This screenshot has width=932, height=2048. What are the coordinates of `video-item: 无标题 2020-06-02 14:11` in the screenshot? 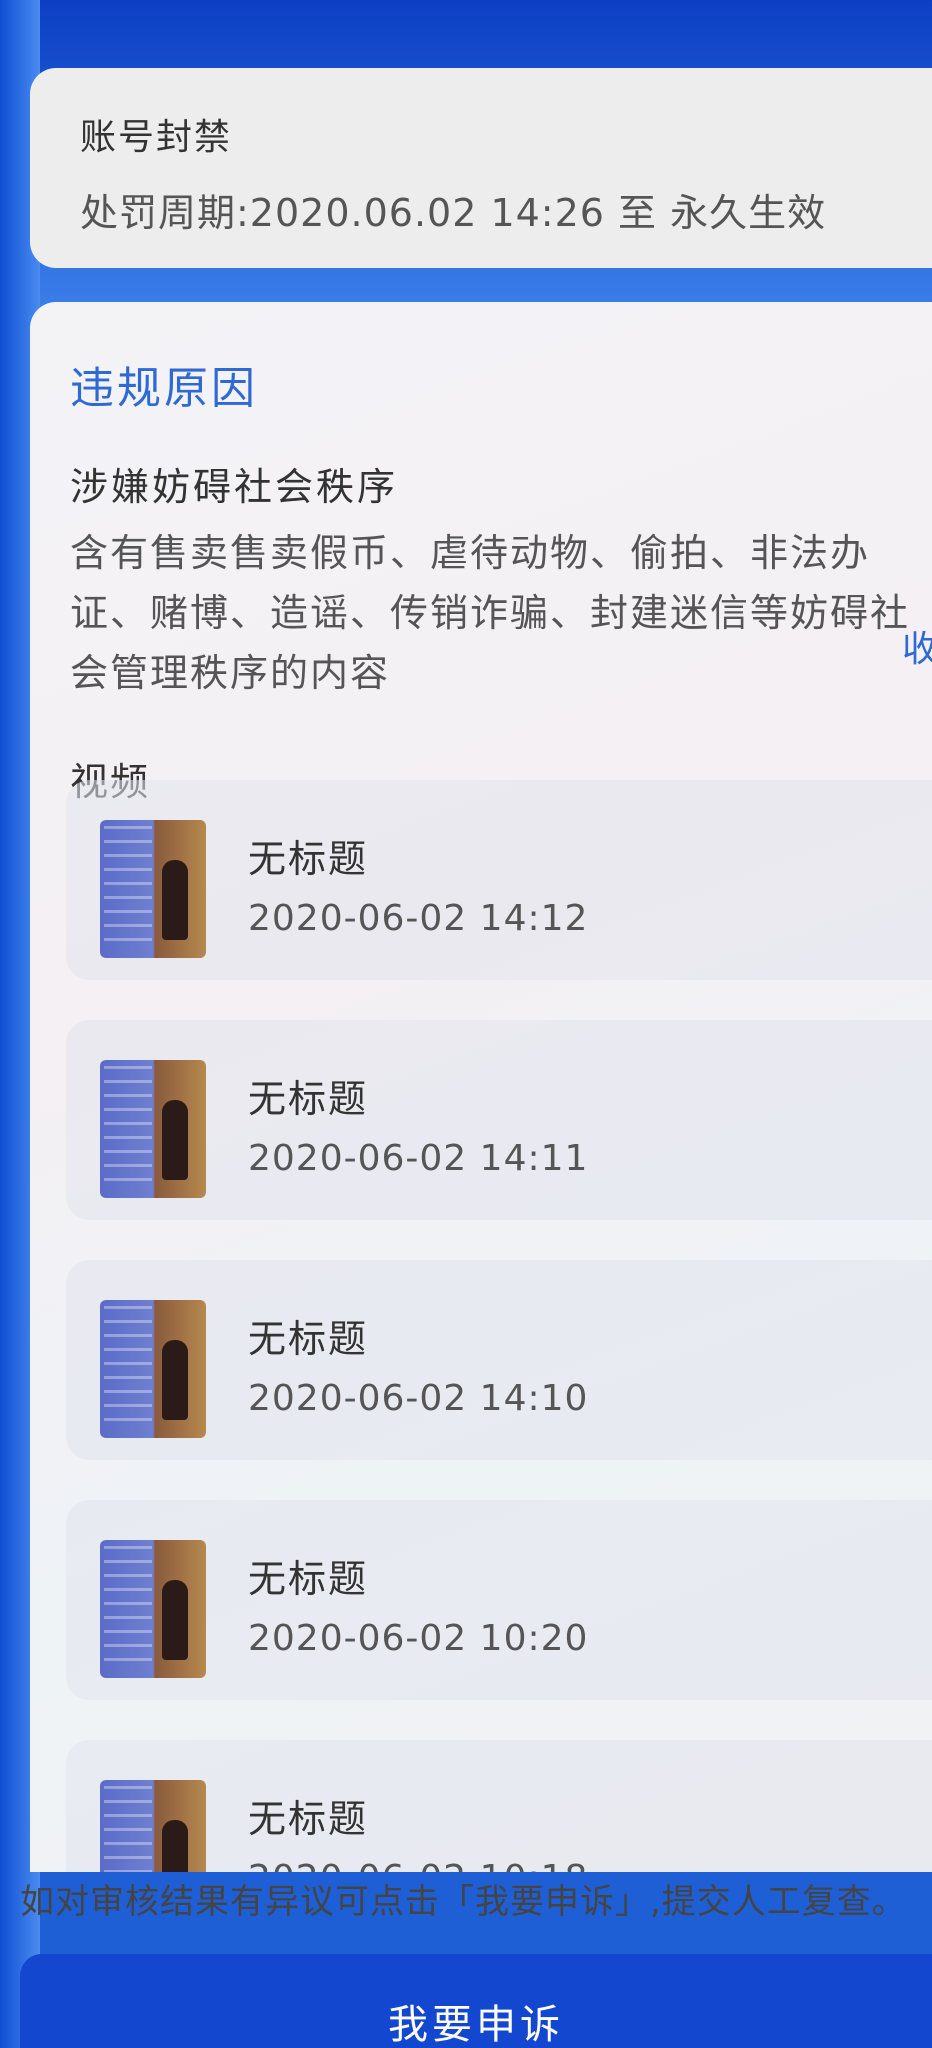 It's located at (499, 1120).